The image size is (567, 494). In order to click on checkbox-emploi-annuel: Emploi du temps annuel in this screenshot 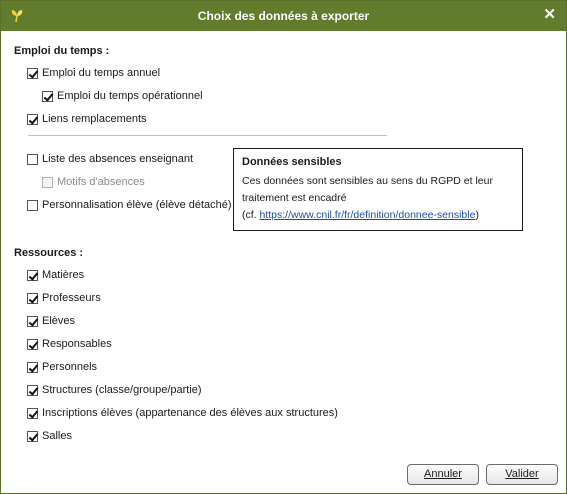, I will do `click(93, 73)`.